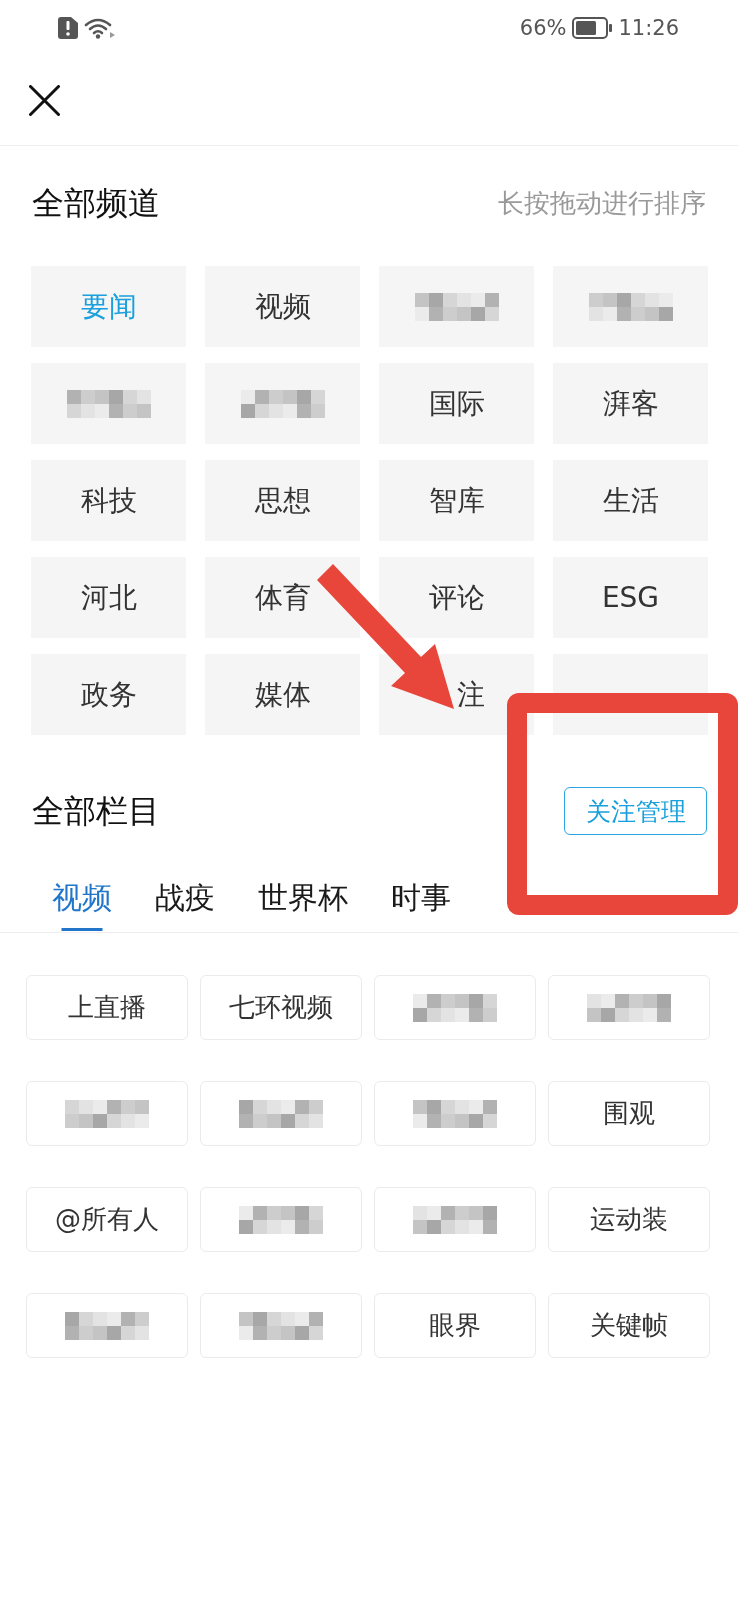 This screenshot has height=1600, width=738. Describe the element at coordinates (282, 694) in the screenshot. I see `channel-item: 媒体` at that location.